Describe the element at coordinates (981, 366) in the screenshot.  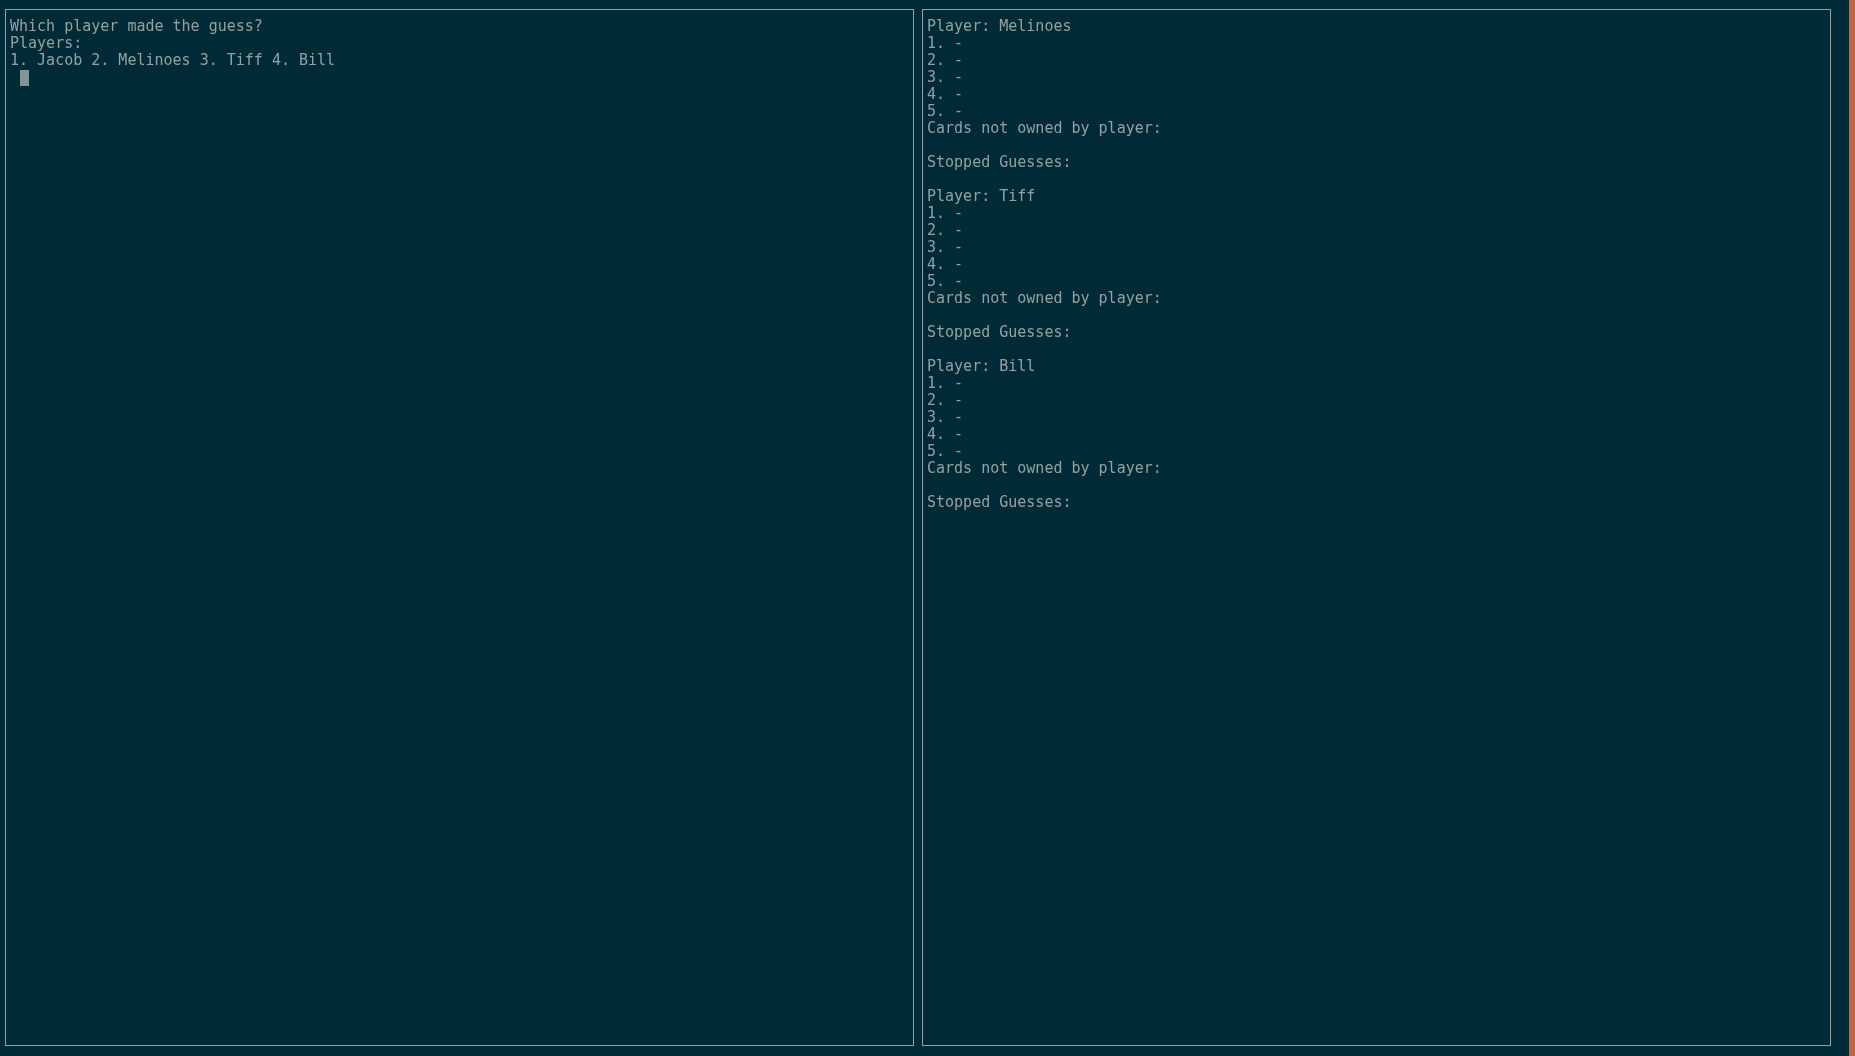
I see `player-header: Player: Bill` at that location.